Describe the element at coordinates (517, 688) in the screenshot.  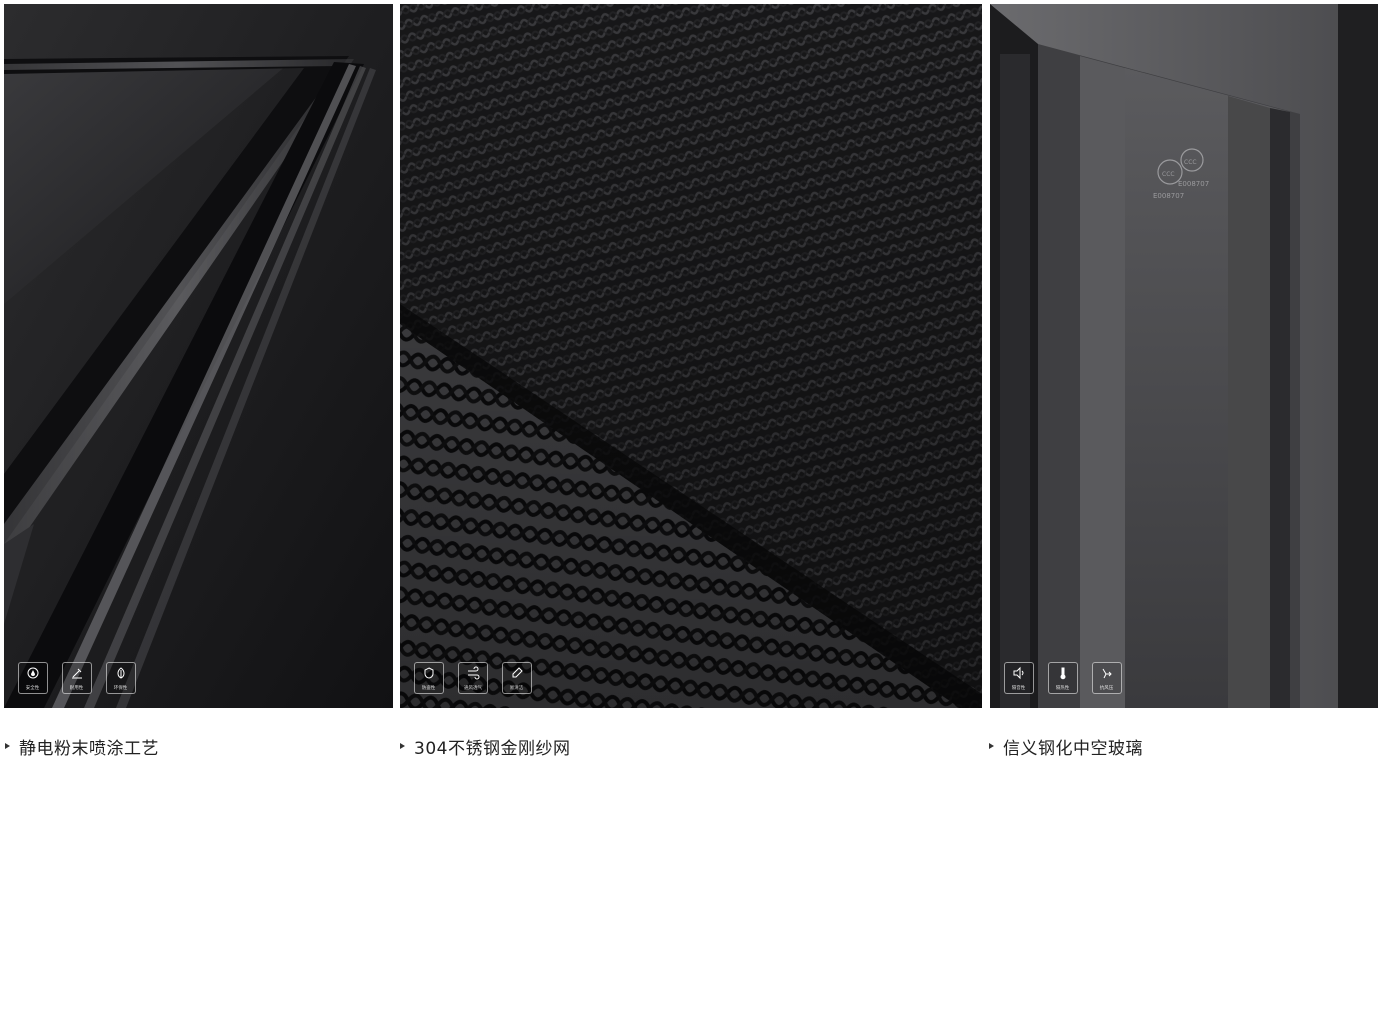
I see `badge-label: 易清洁` at that location.